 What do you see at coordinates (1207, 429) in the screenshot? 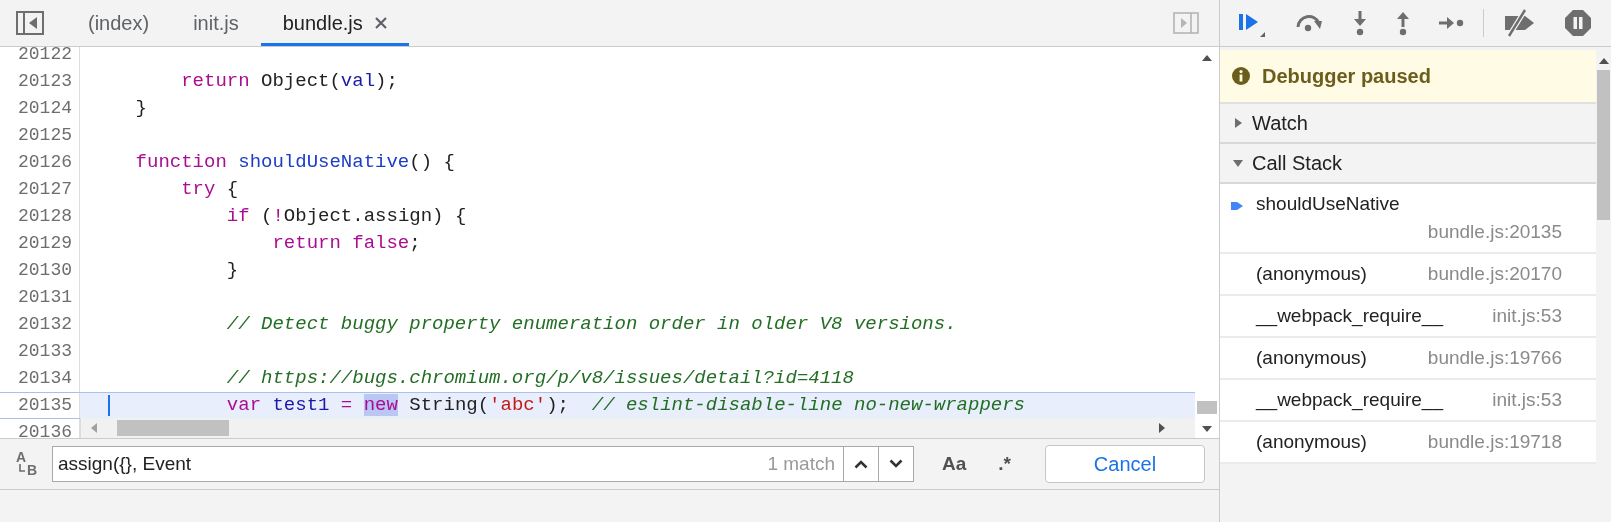
I see `scroll-down-icon` at bounding box center [1207, 429].